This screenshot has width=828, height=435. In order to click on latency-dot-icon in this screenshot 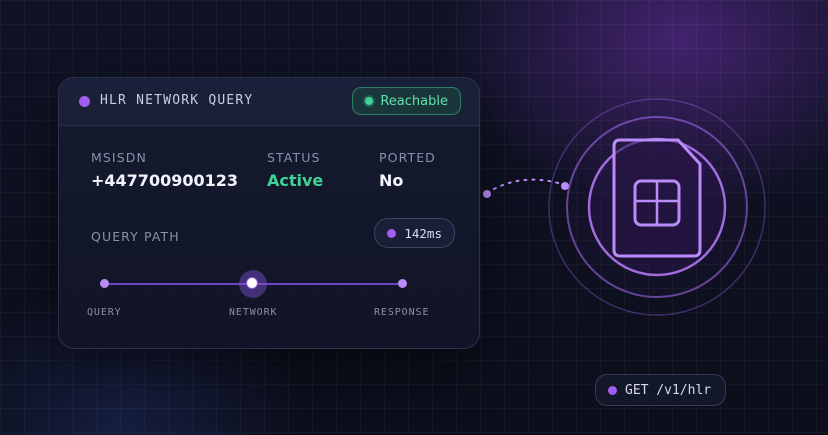, I will do `click(392, 233)`.